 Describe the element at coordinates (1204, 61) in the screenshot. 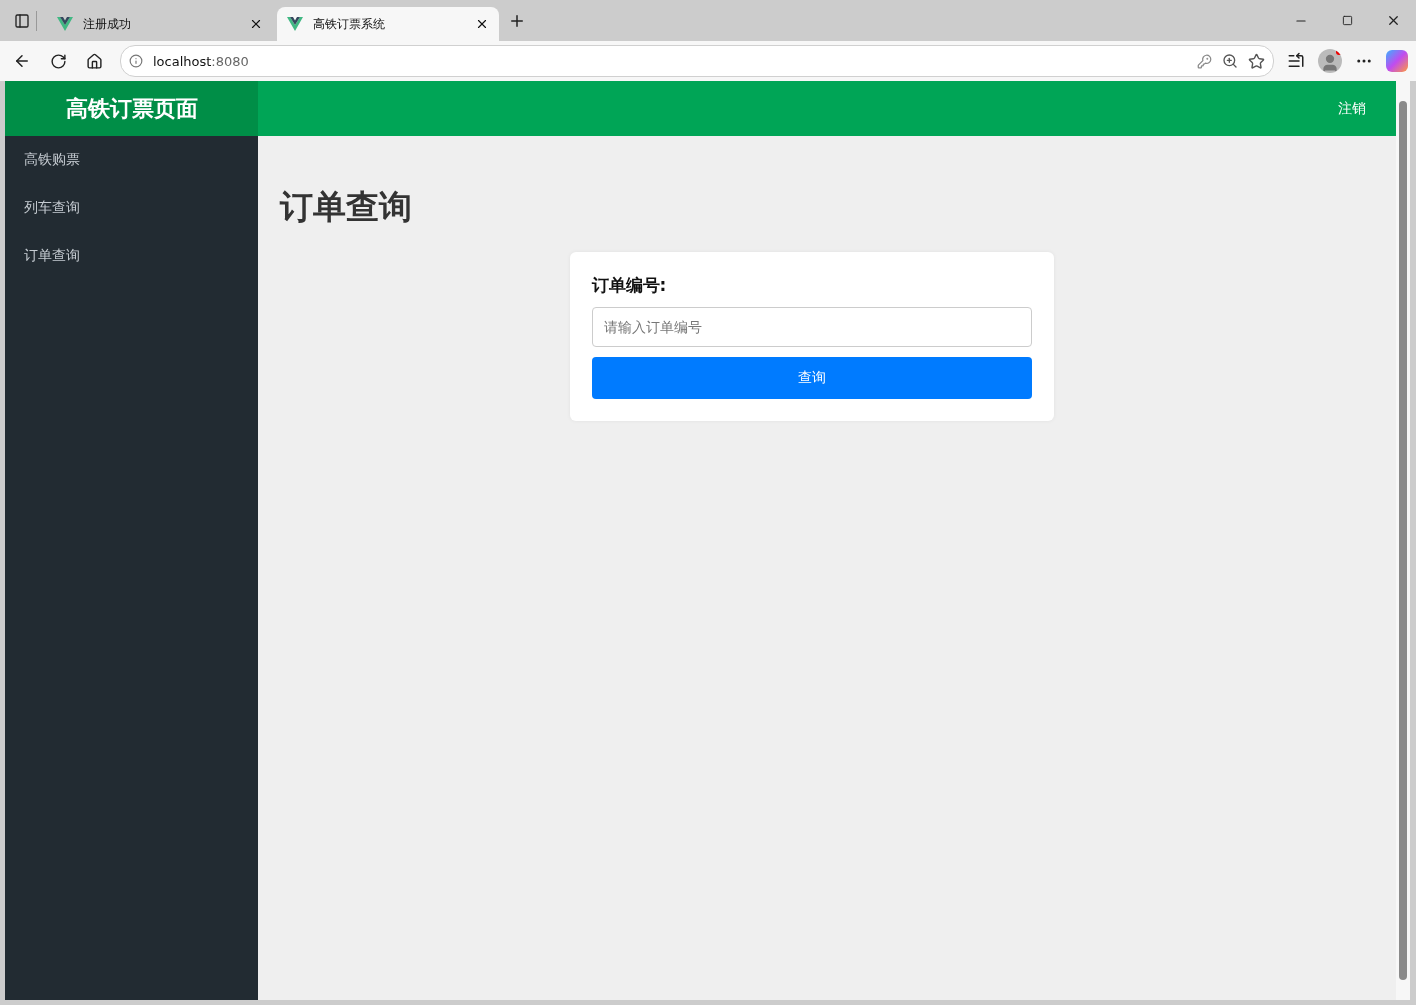

I see `key-icon` at that location.